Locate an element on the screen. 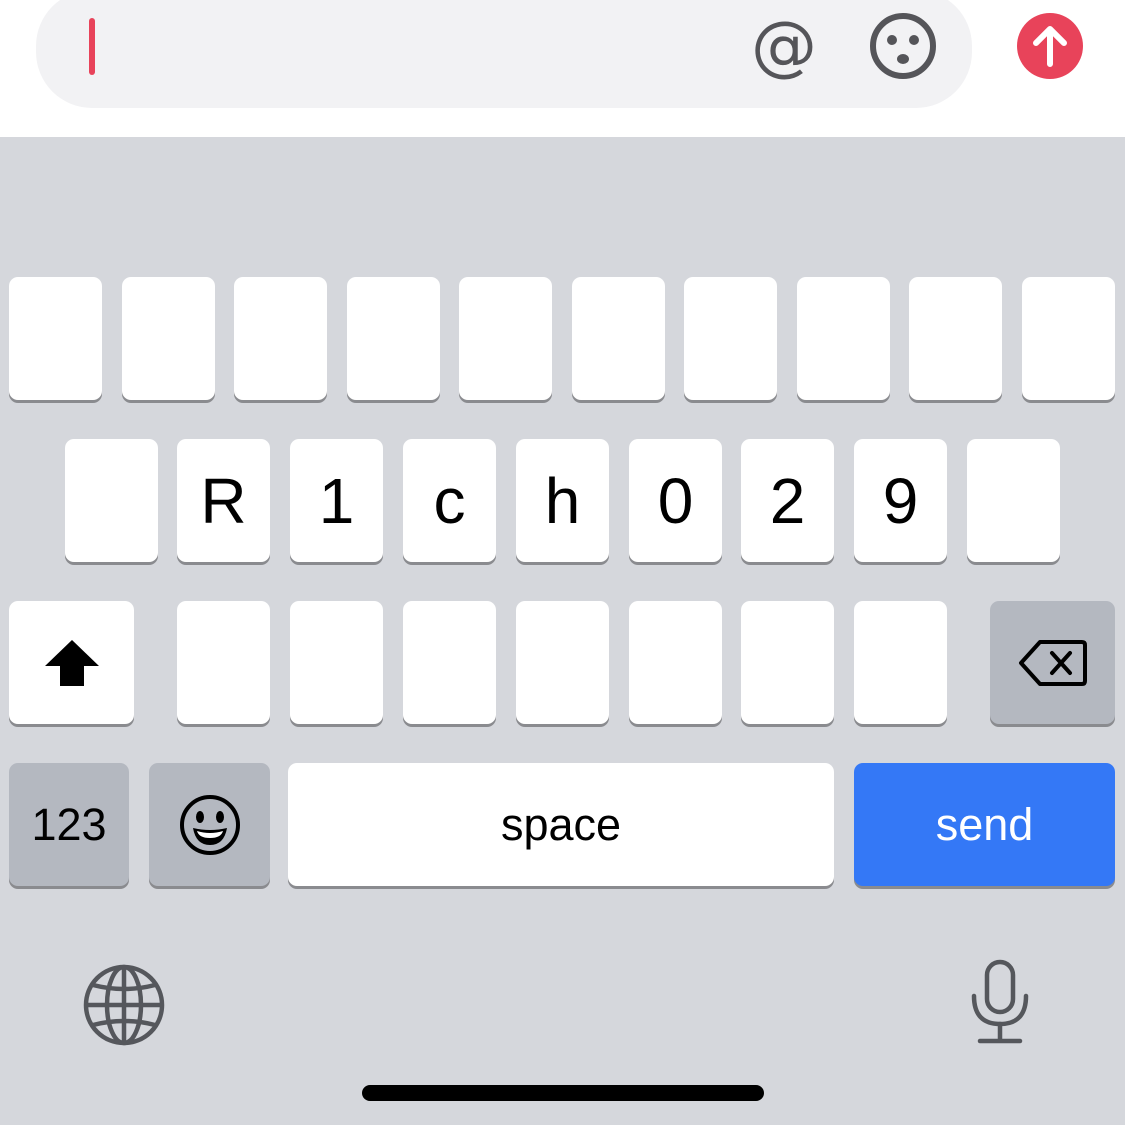 This screenshot has height=1125, width=1125. home-indicator is located at coordinates (563, 1093).